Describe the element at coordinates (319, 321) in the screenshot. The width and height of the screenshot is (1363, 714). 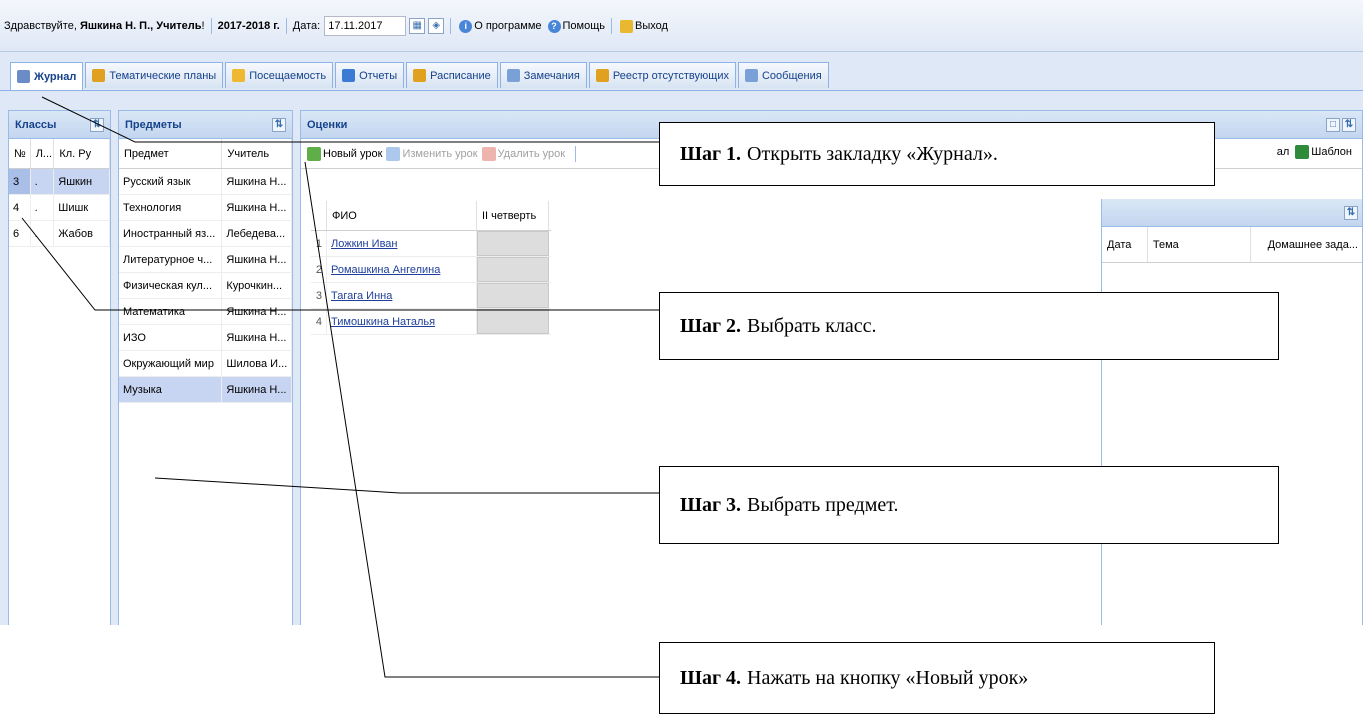
I see `row-number: 4` at that location.